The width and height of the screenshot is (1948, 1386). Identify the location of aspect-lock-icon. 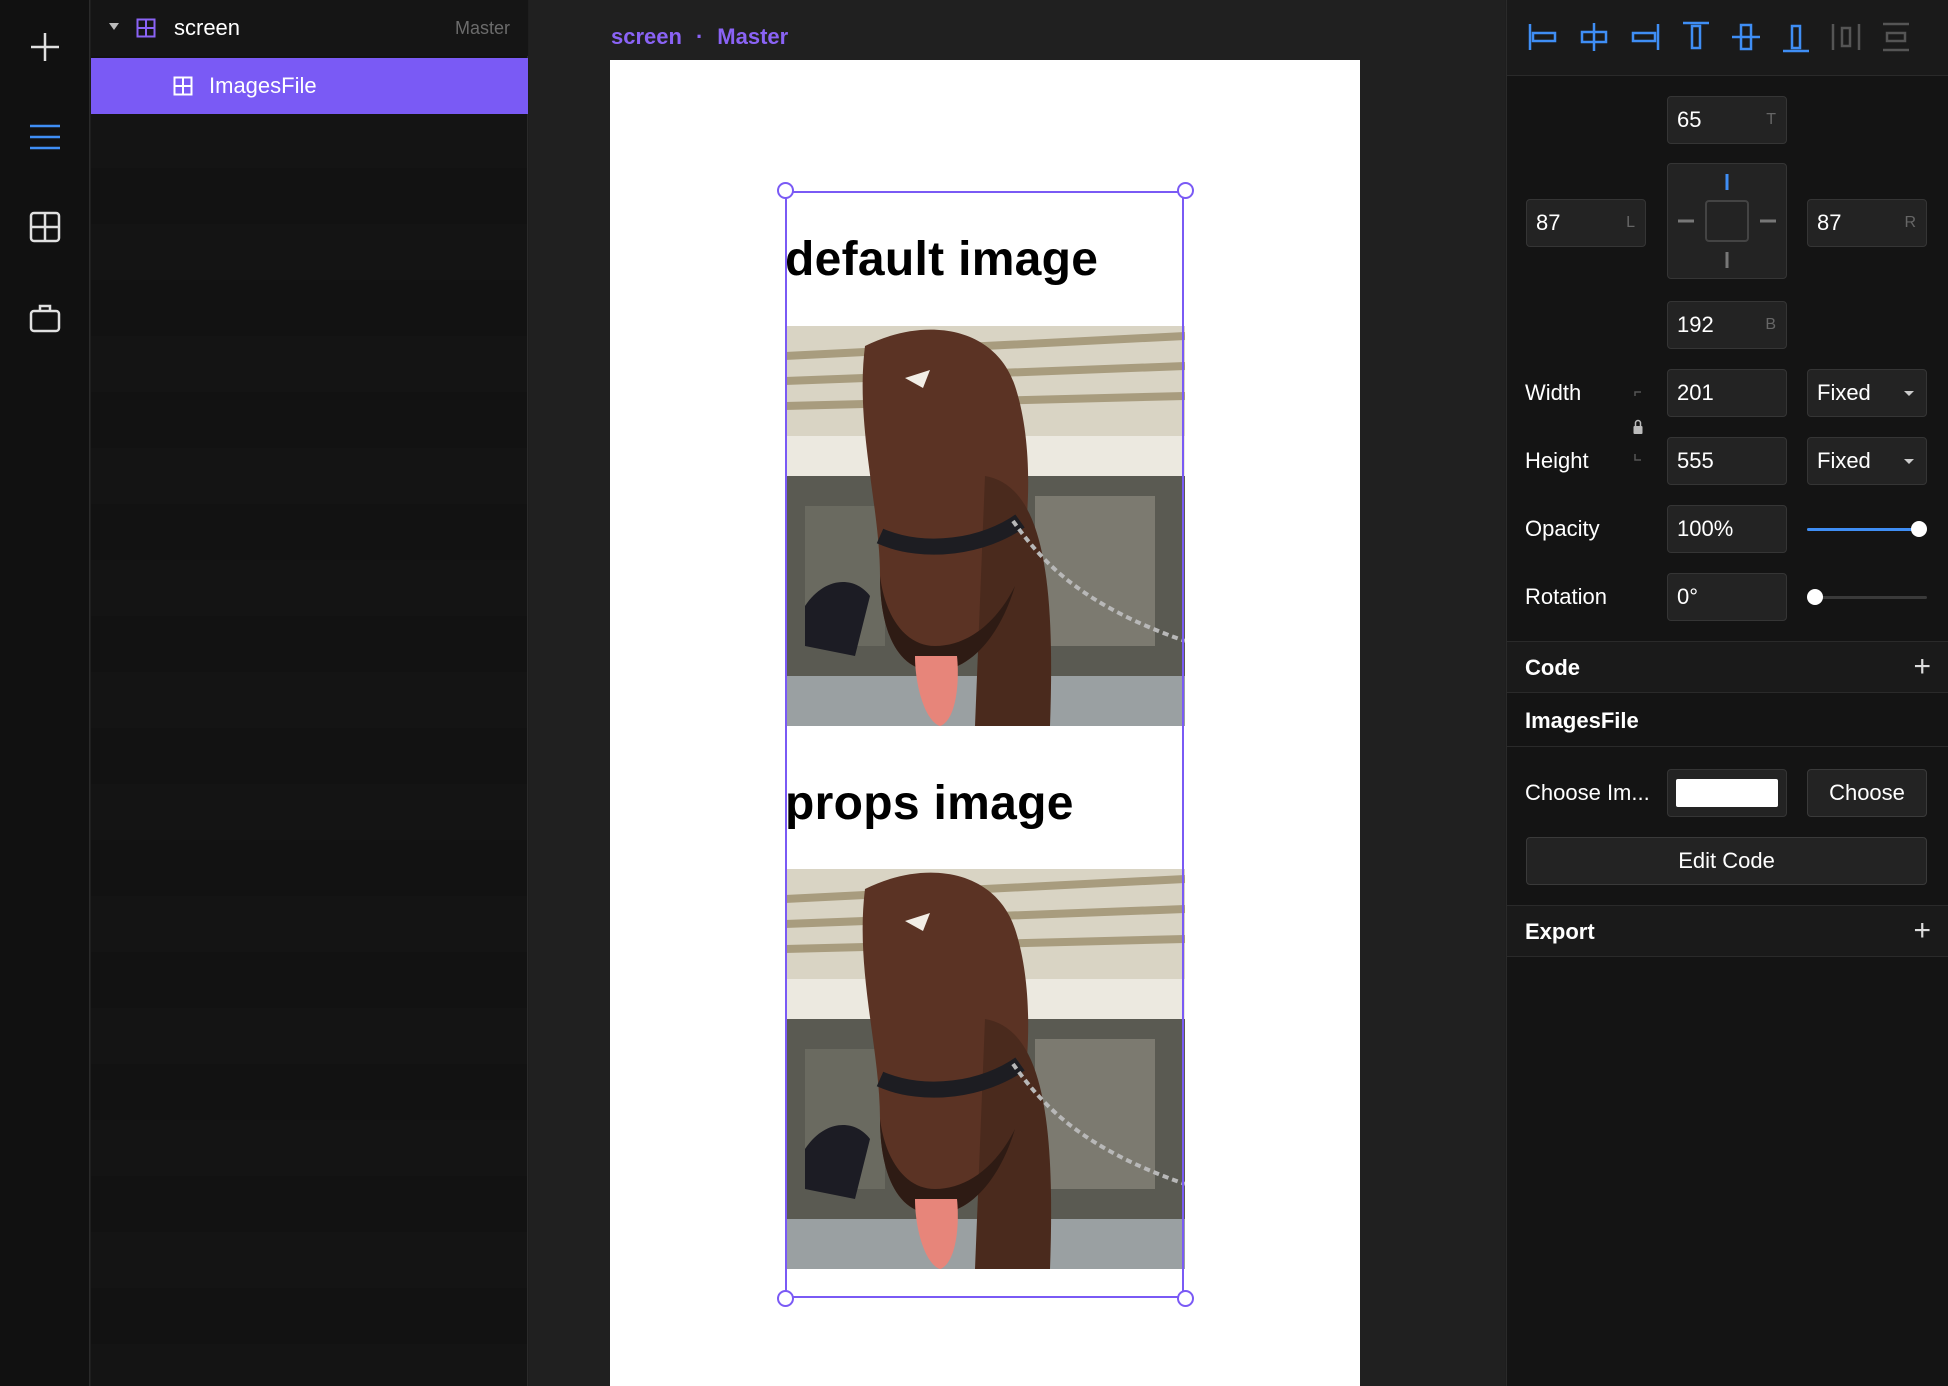
(1638, 426).